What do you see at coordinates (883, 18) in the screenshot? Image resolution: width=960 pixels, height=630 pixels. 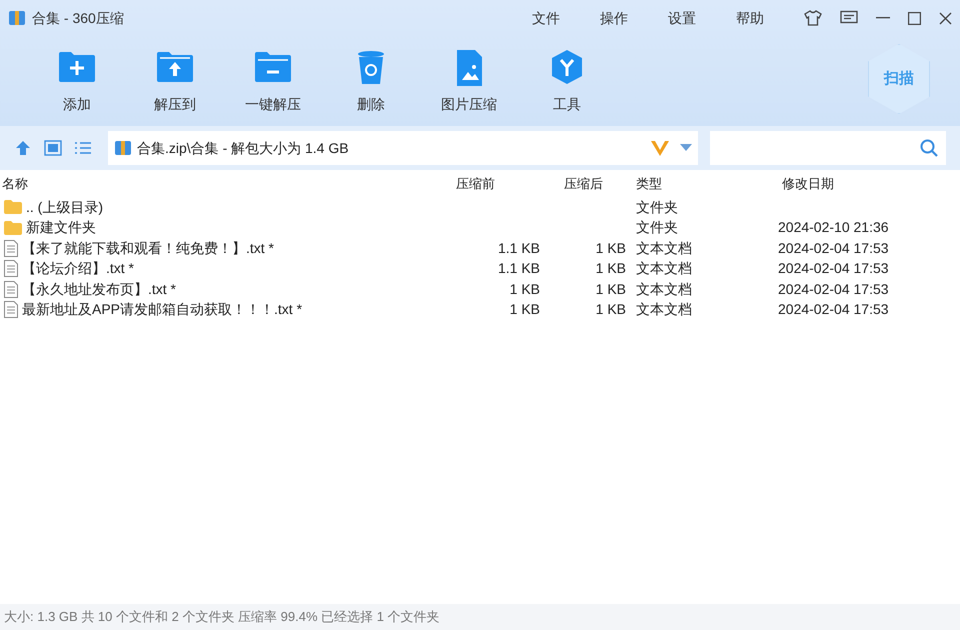 I see `minimize-icon` at bounding box center [883, 18].